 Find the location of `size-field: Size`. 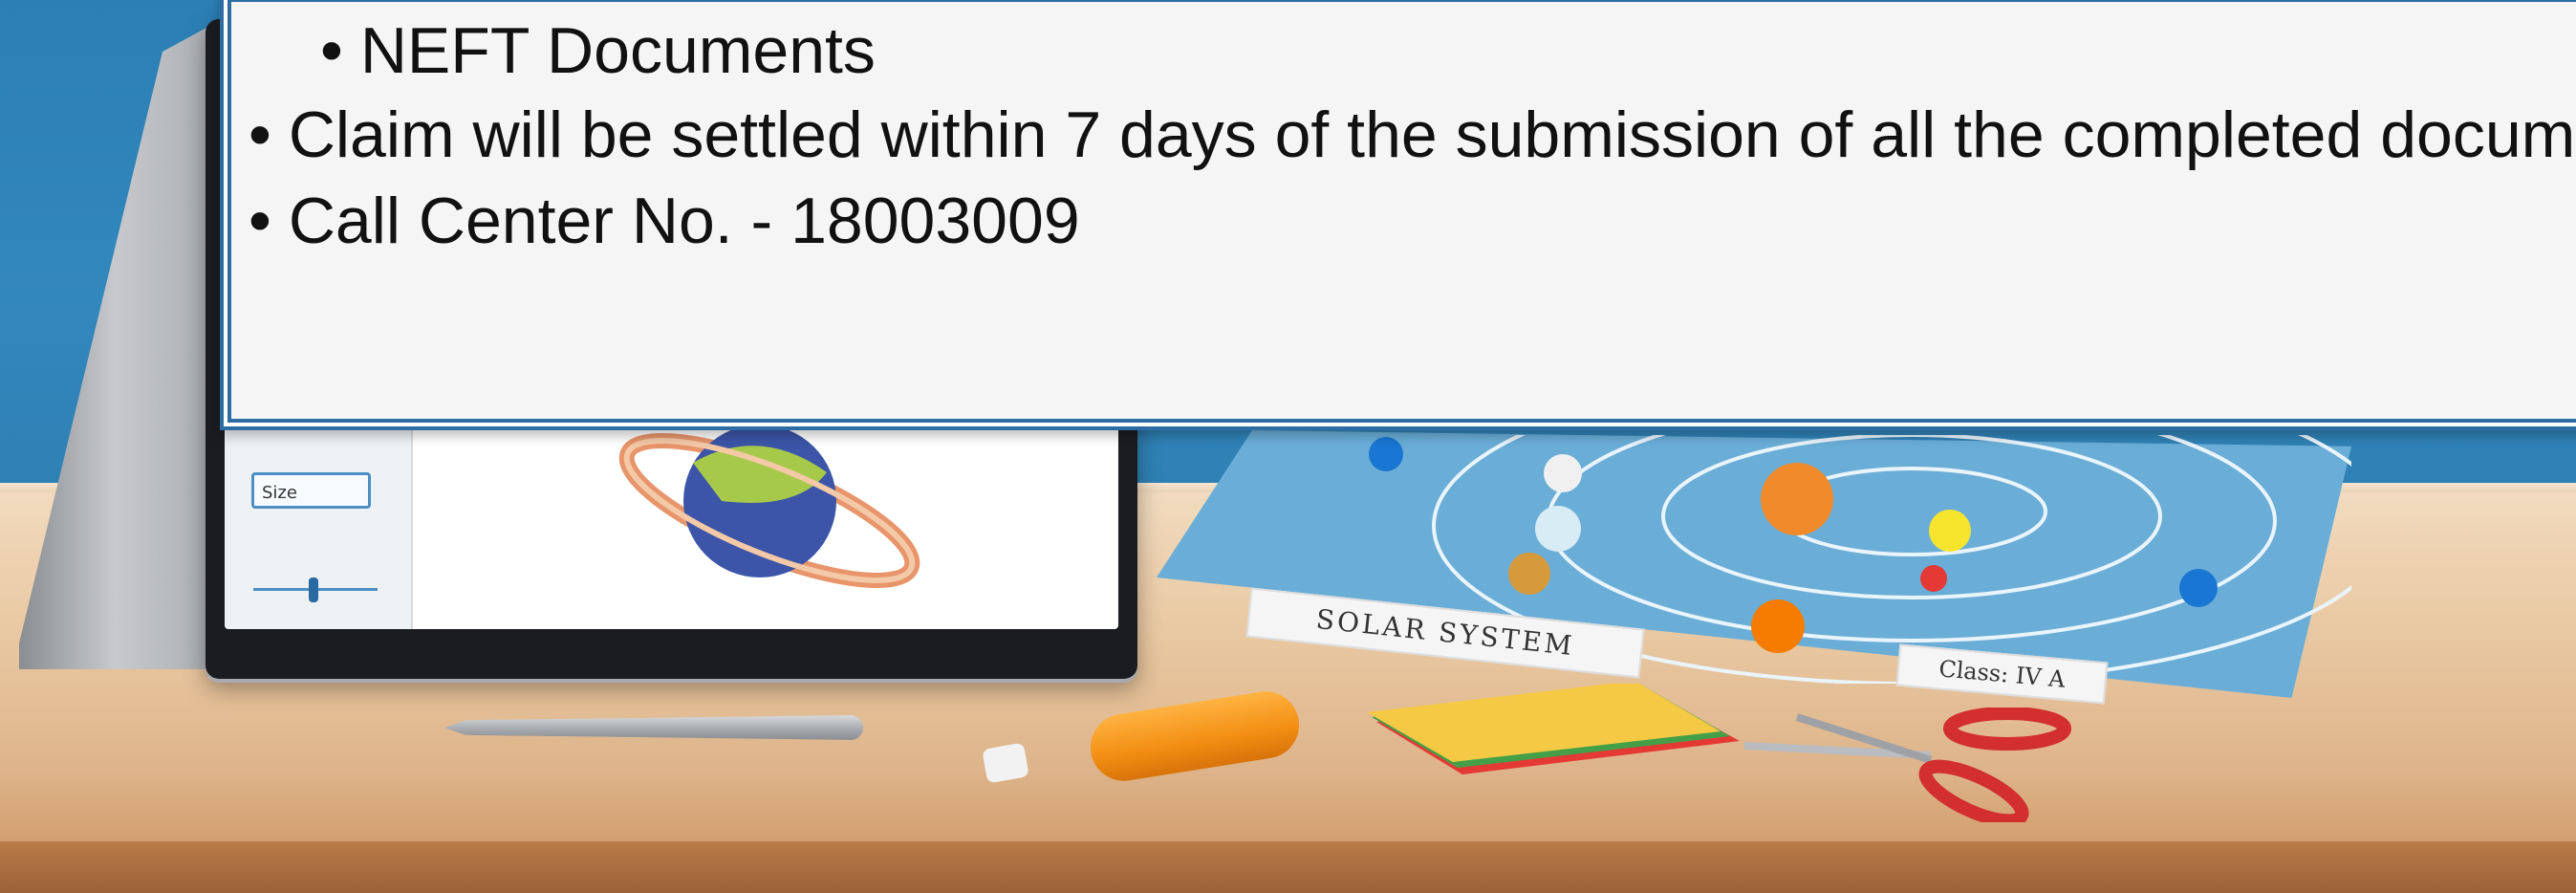

size-field: Size is located at coordinates (311, 490).